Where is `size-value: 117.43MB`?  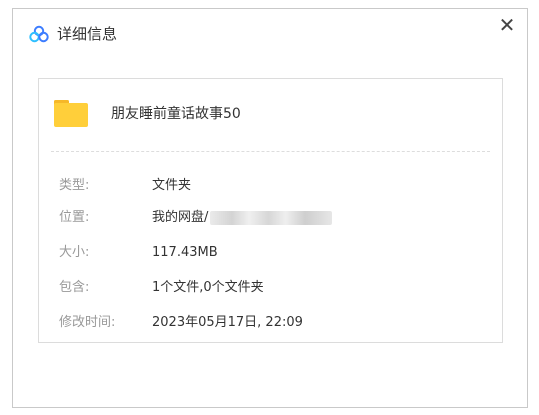
size-value: 117.43MB is located at coordinates (185, 252).